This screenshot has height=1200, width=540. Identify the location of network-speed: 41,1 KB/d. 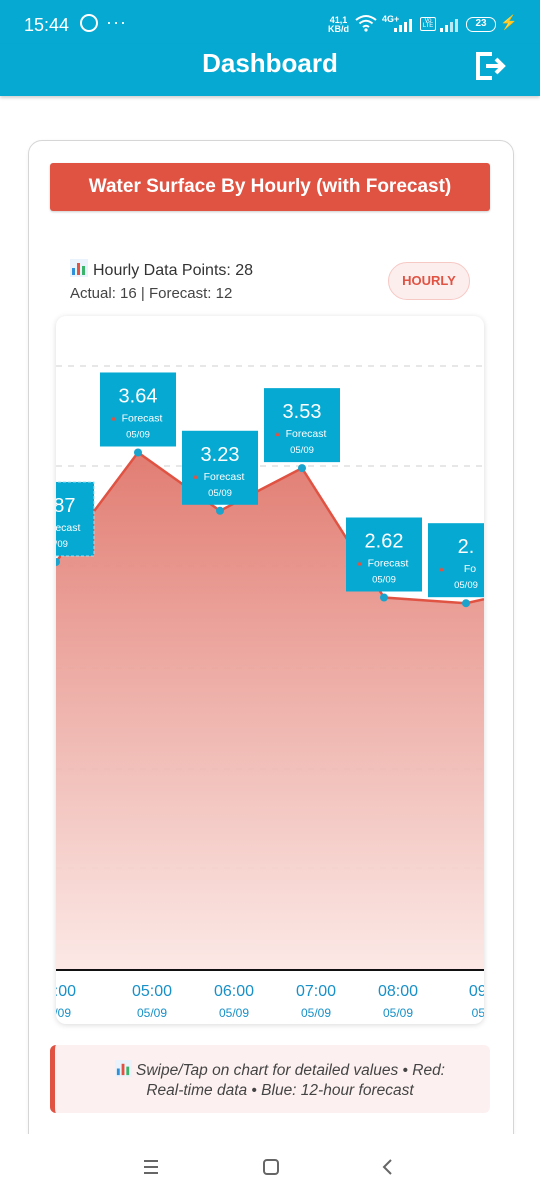
(338, 25).